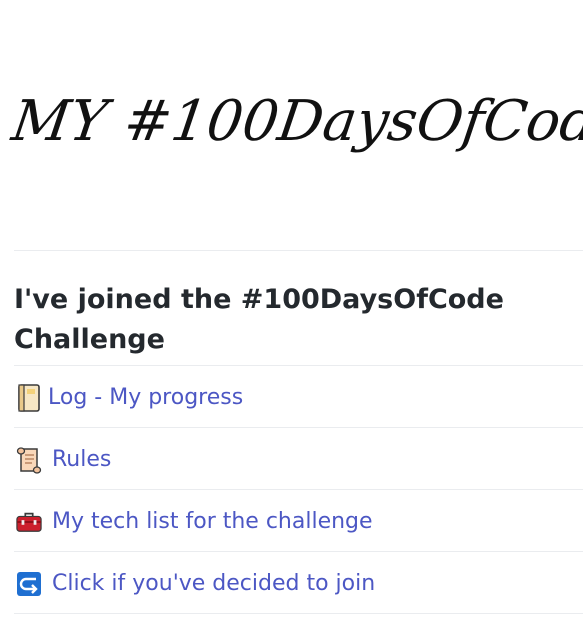 The image size is (583, 617). What do you see at coordinates (259, 319) in the screenshot?
I see `page-heading: I've joined the #100DaysOfCode Challenge` at bounding box center [259, 319].